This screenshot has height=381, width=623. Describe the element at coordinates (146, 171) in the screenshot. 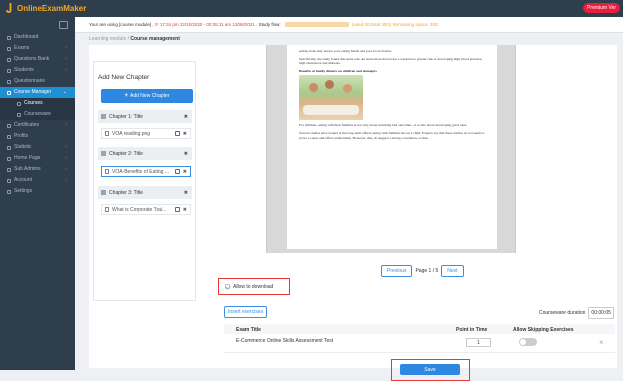

I see `lesson-item: VOA-Benefits of Eating ... ✖` at that location.